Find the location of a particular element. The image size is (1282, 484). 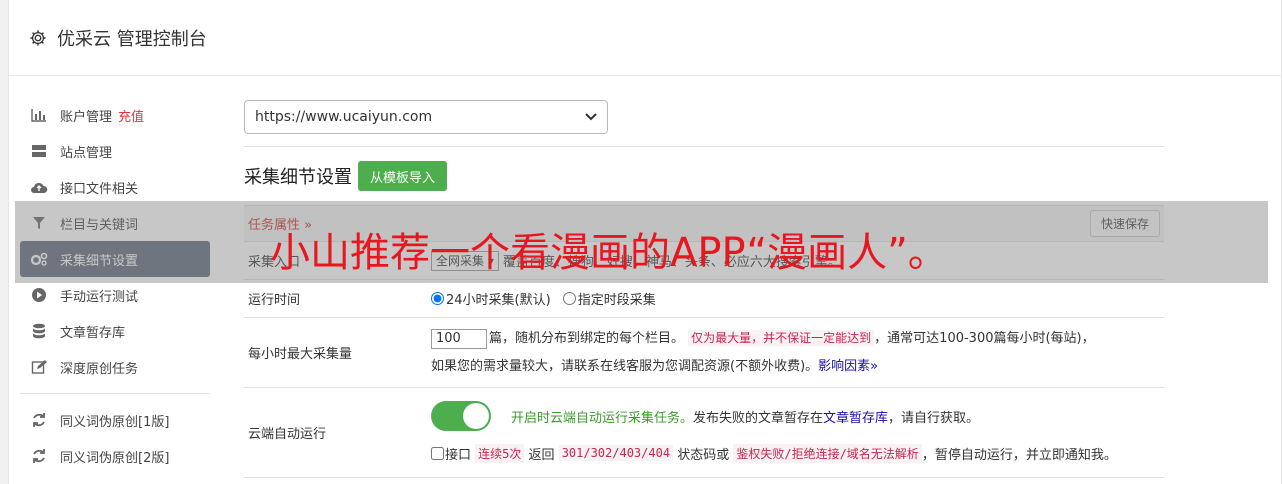

sidebar-divider is located at coordinates (115, 393).